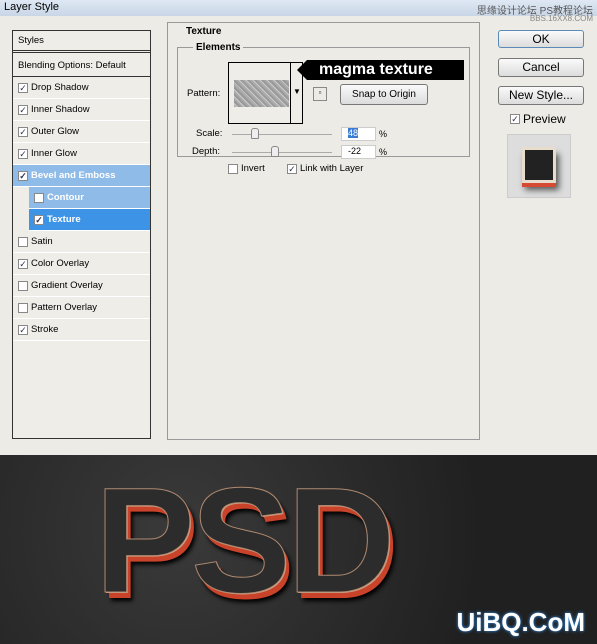 Image resolution: width=597 pixels, height=644 pixels. What do you see at coordinates (282, 152) in the screenshot?
I see `depth-slider` at bounding box center [282, 152].